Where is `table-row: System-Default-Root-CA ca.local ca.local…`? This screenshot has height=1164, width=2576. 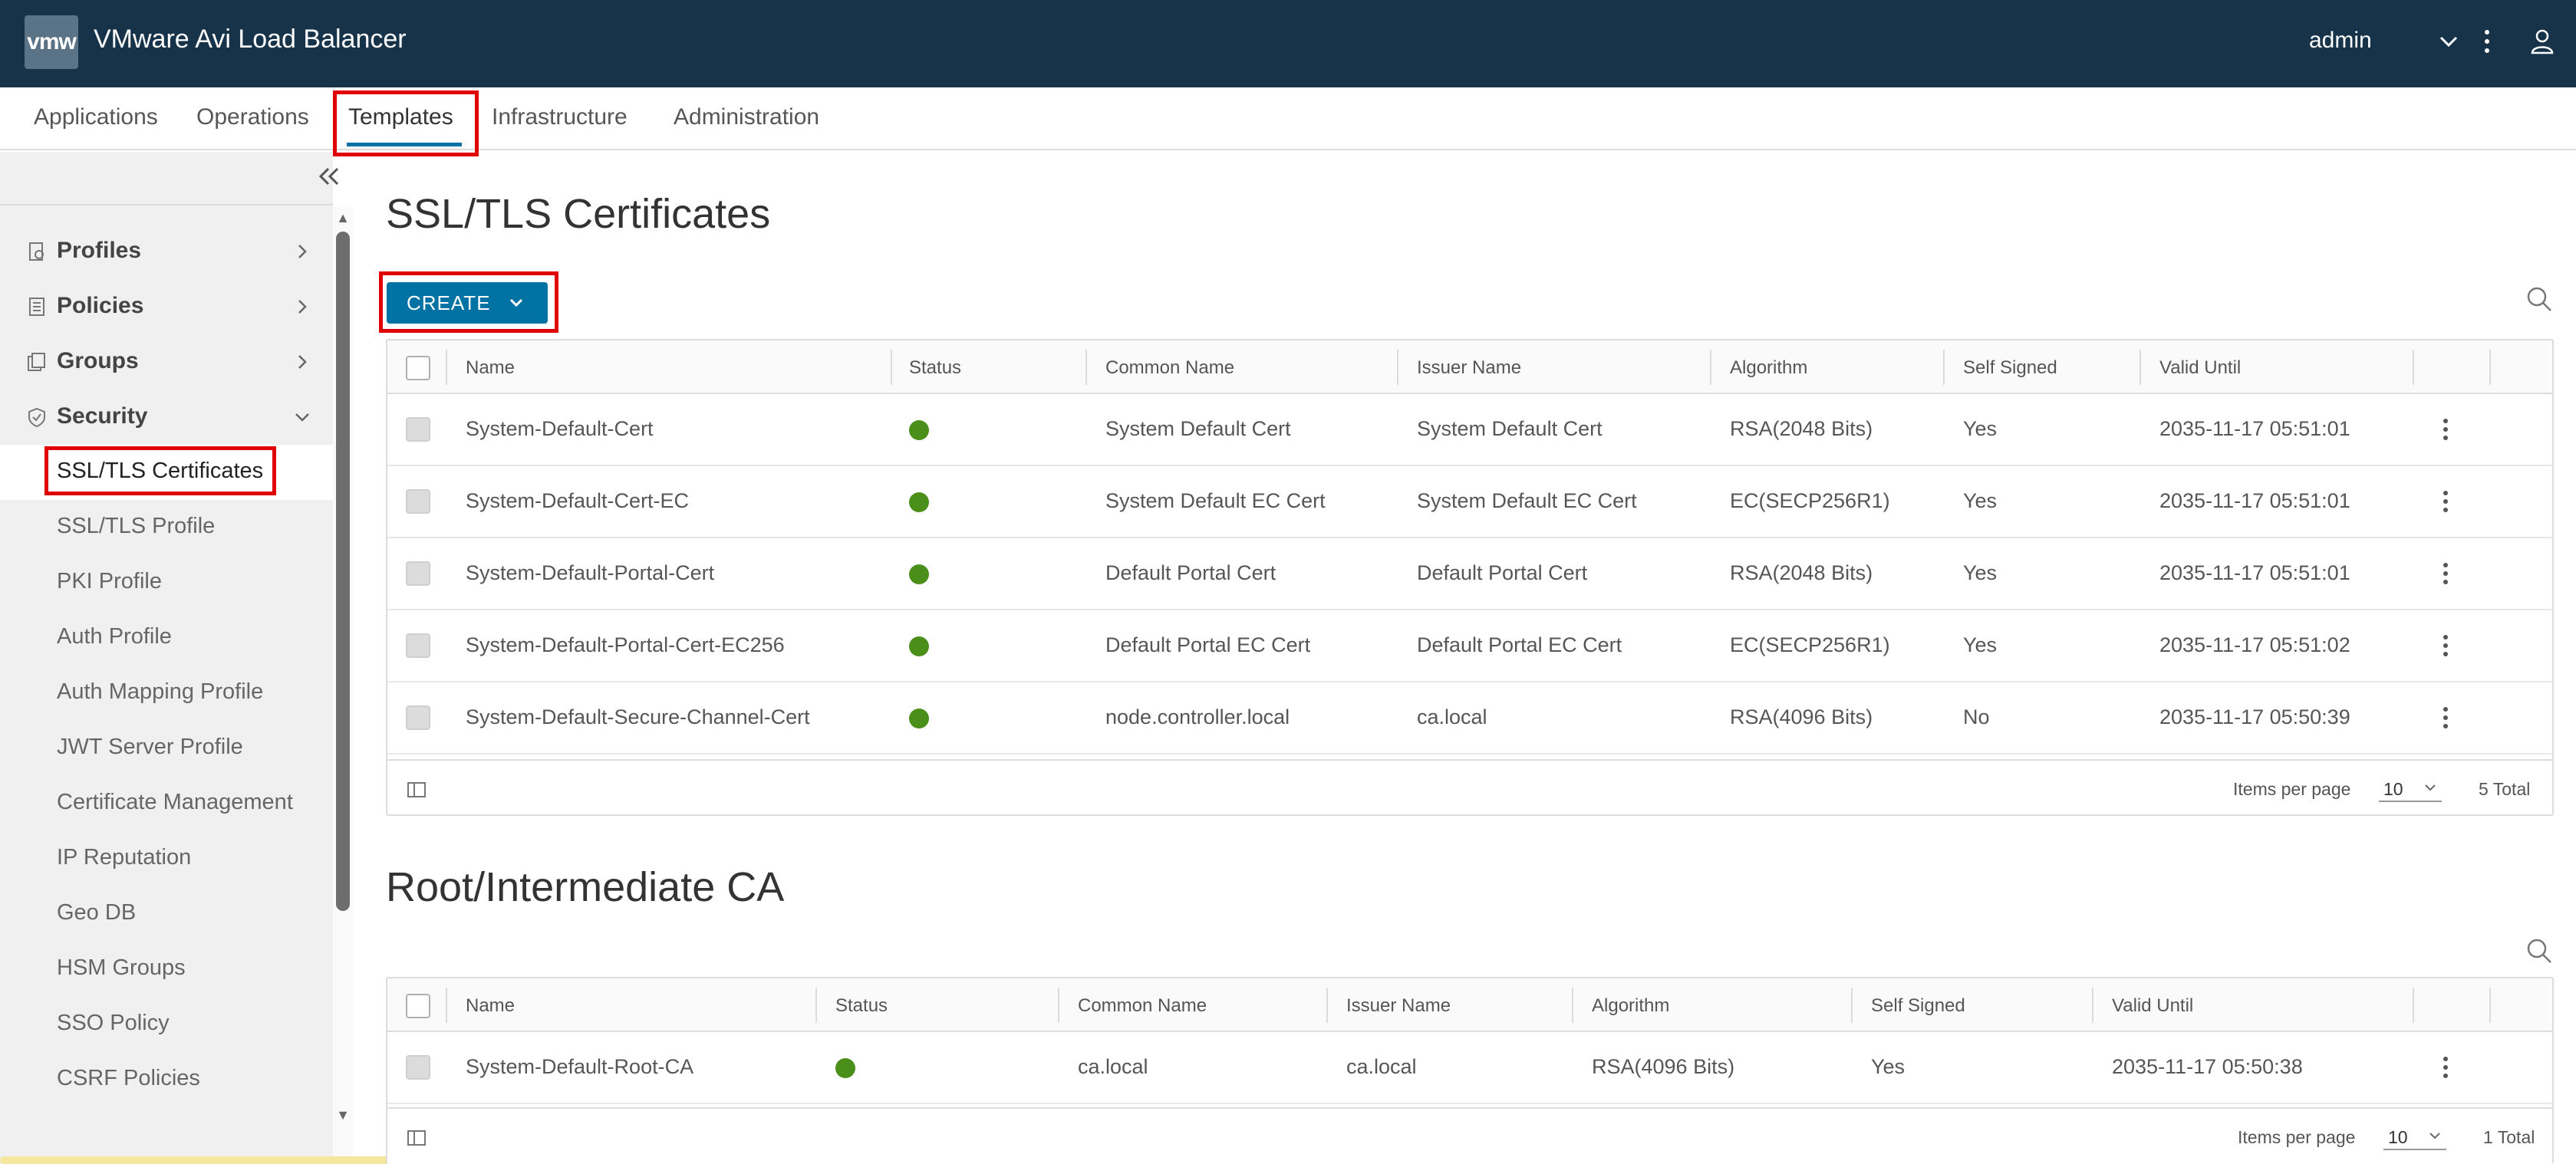
table-row: System-Default-Root-CA ca.local ca.local… is located at coordinates (1469, 1068).